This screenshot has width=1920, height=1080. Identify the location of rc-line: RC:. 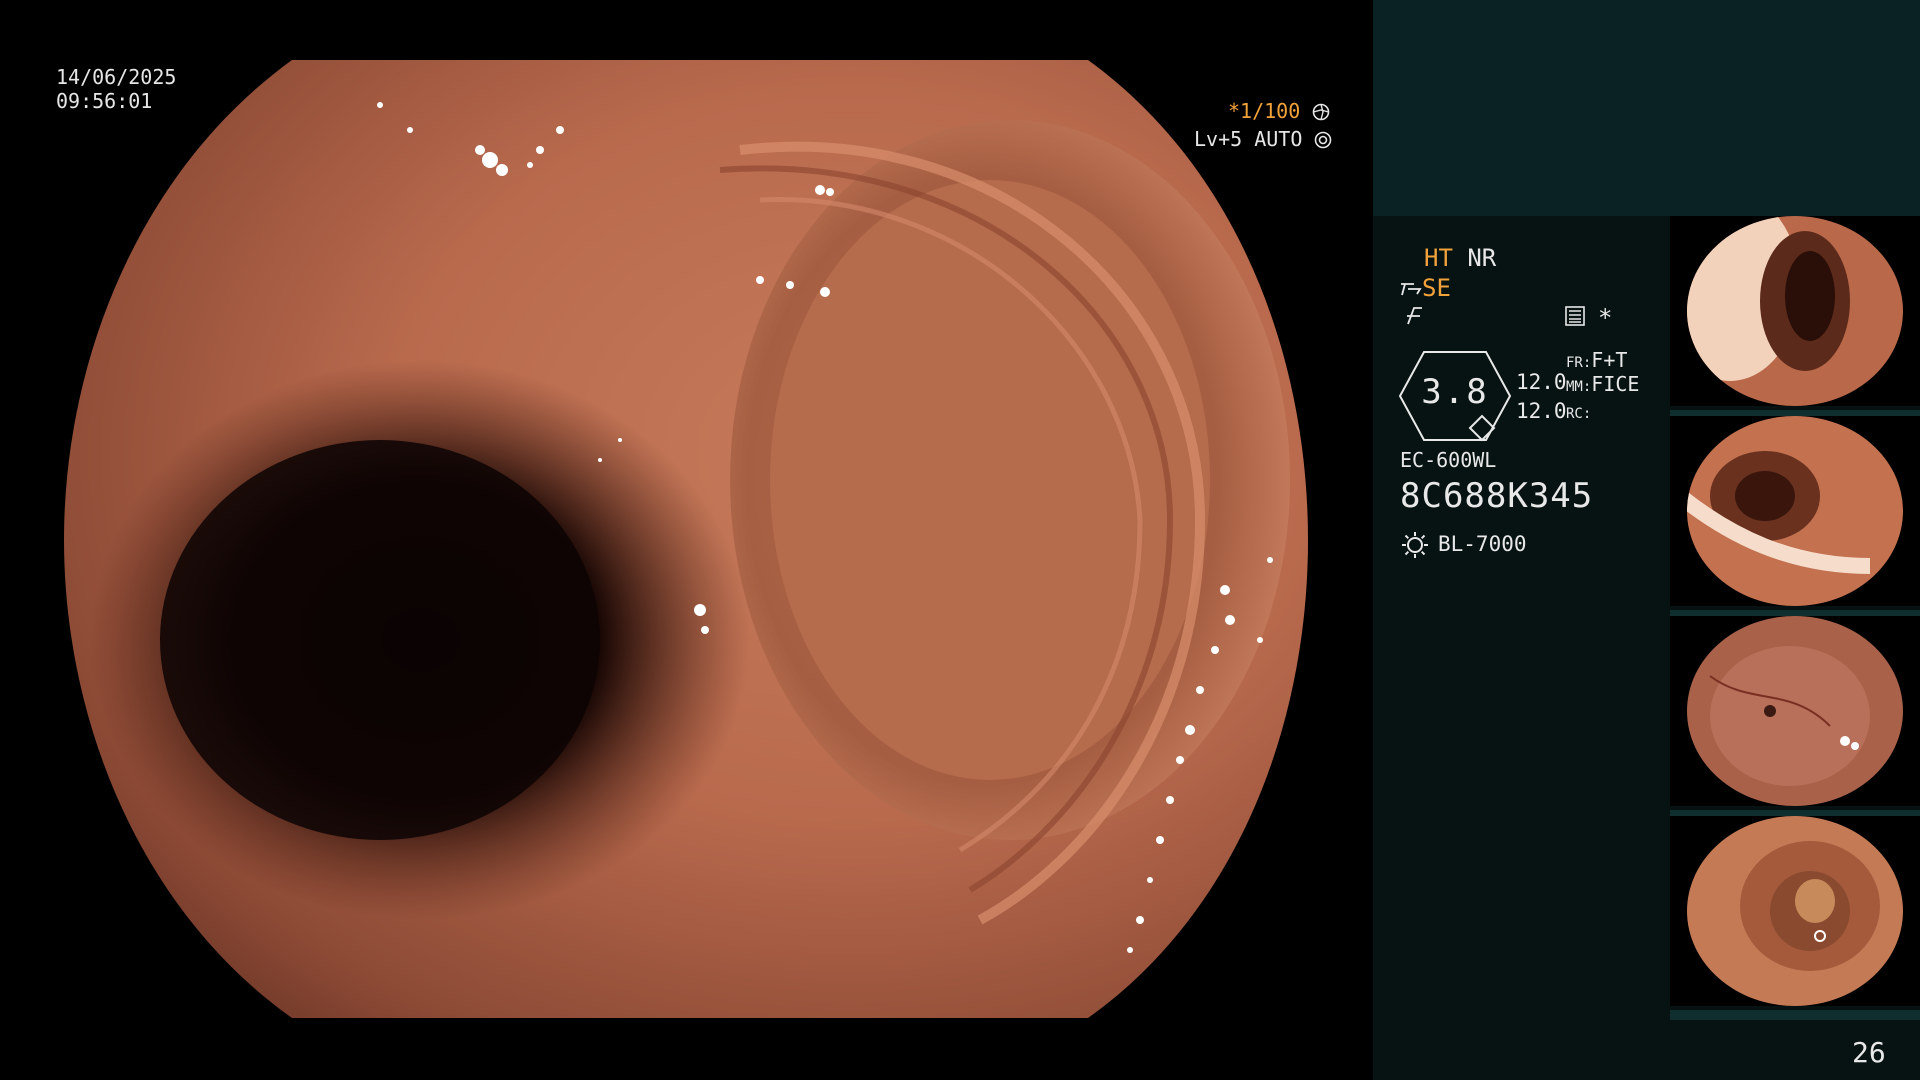
(1578, 411).